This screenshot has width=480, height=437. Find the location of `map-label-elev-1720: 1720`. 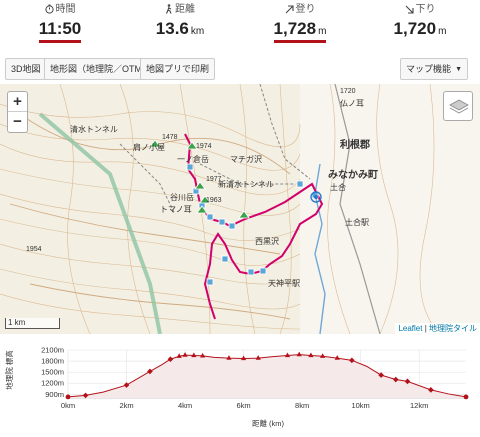

map-label-elev-1720: 1720 is located at coordinates (348, 91).